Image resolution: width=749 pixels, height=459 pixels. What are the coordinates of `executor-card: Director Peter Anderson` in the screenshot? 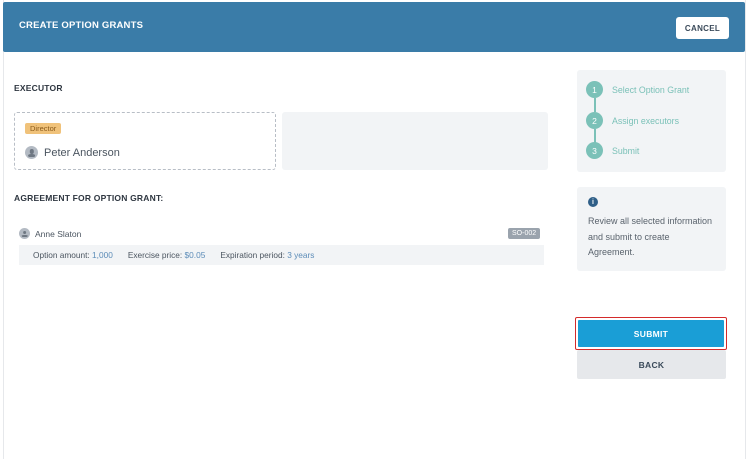 It's located at (145, 141).